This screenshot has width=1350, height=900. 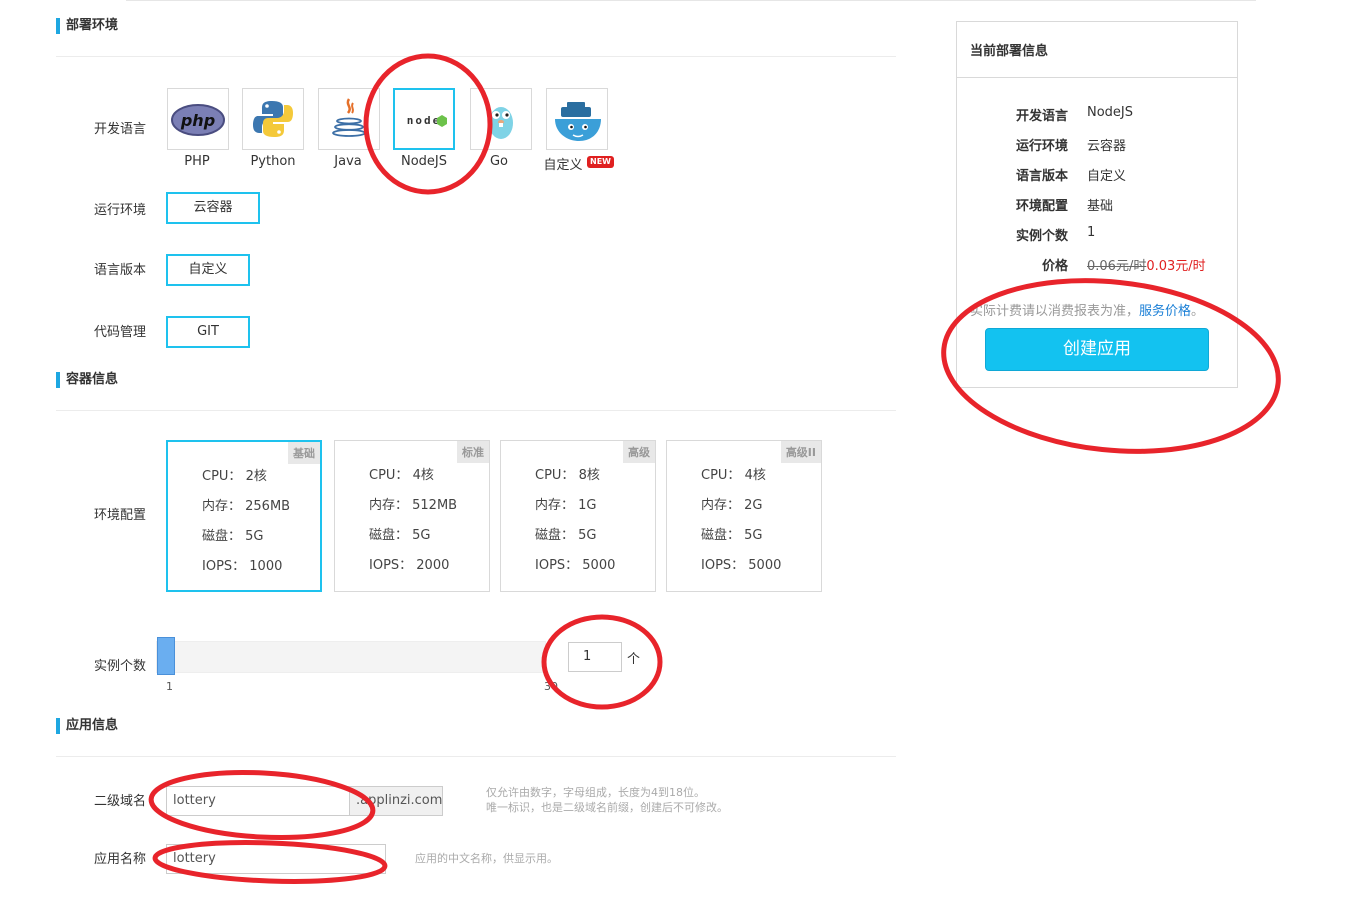 I want to click on language-tile-php: php, so click(x=198, y=119).